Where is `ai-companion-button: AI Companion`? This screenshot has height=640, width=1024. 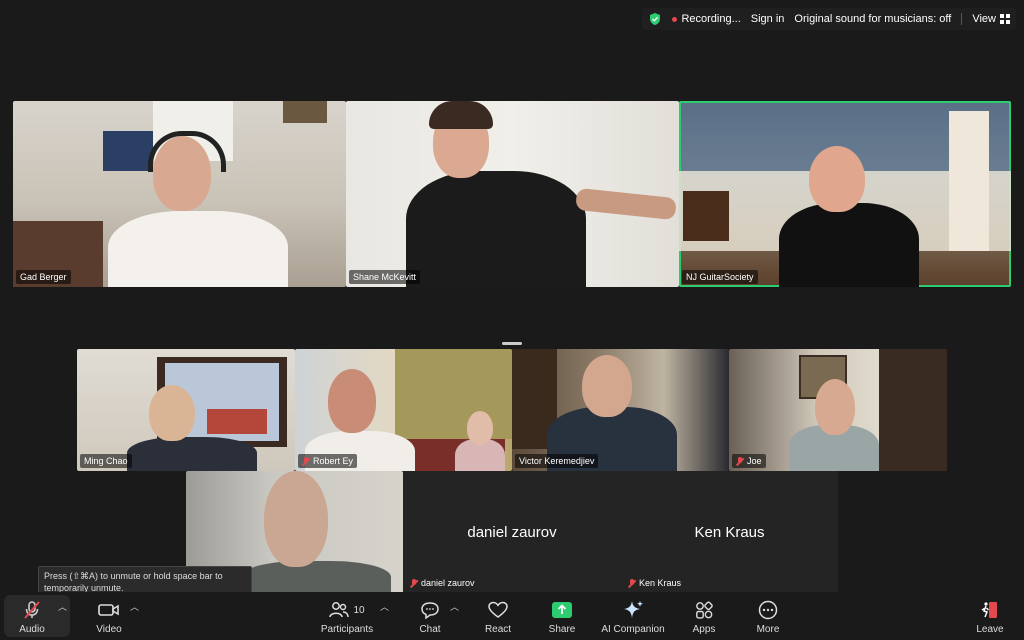 ai-companion-button: AI Companion is located at coordinates (633, 616).